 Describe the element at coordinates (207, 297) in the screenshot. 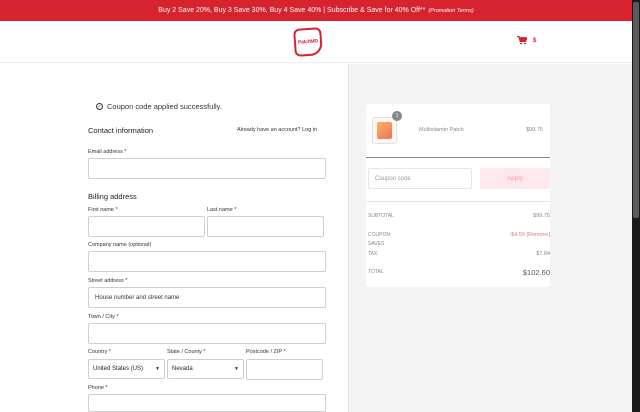

I see `street-address-field: House number and street name` at that location.